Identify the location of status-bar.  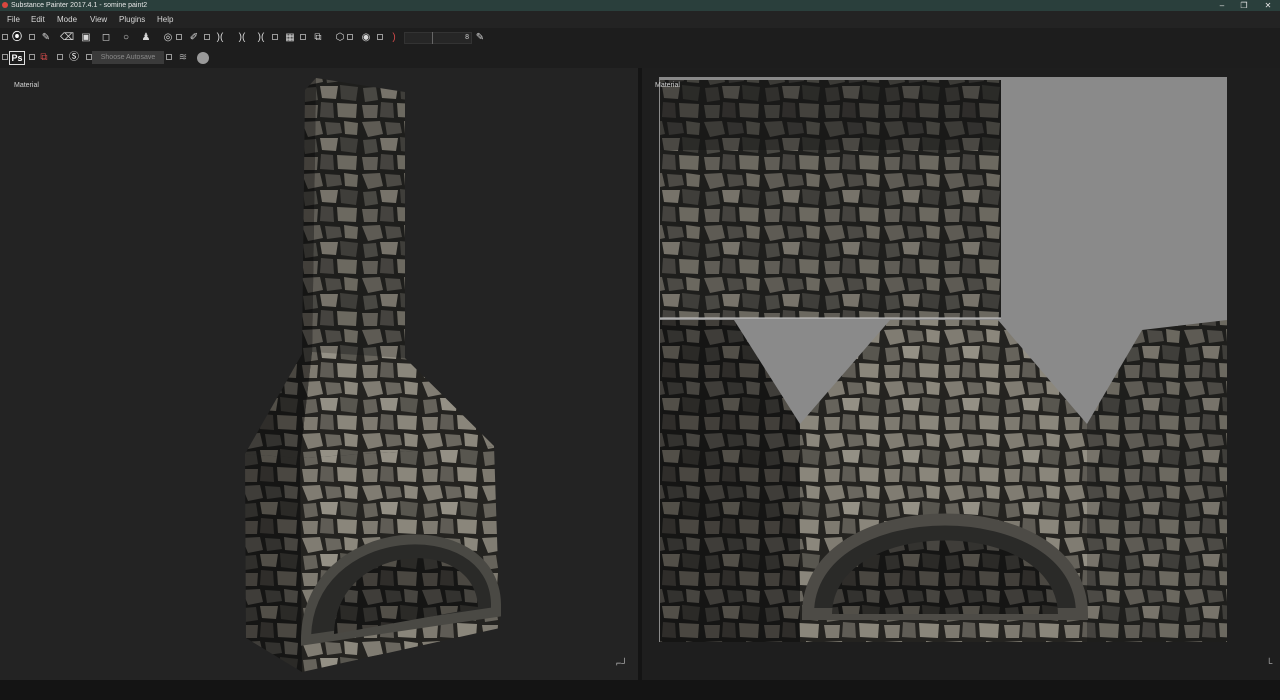
(640, 690).